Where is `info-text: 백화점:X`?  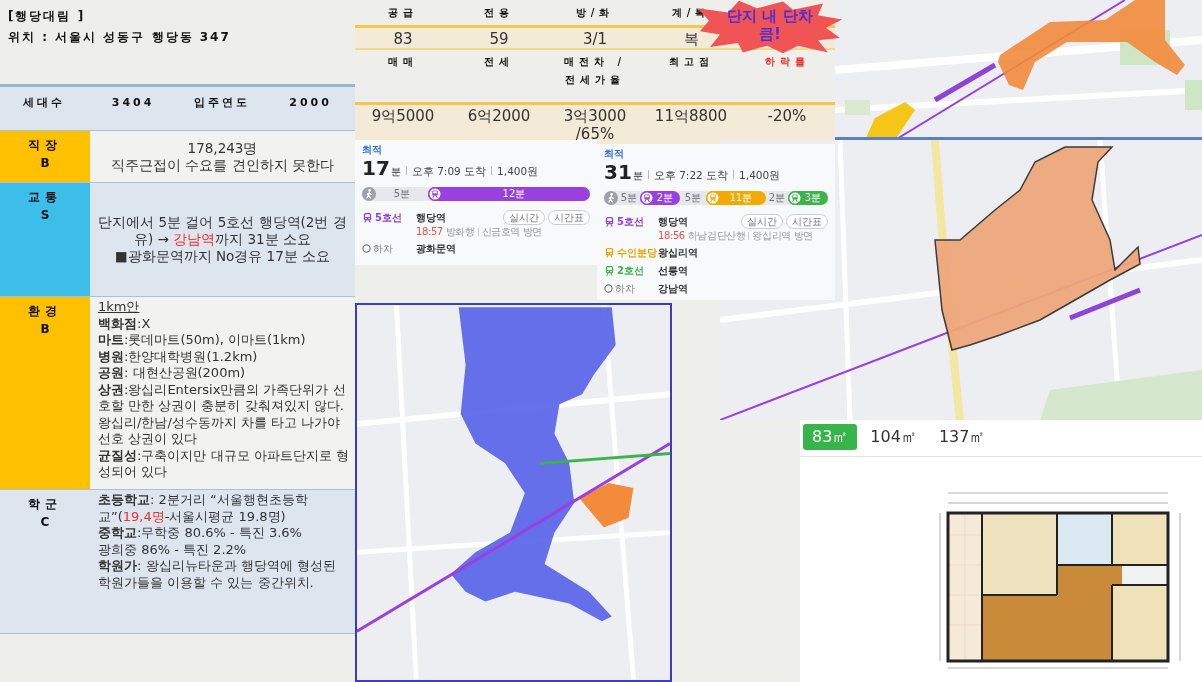 info-text: 백화점:X is located at coordinates (124, 323).